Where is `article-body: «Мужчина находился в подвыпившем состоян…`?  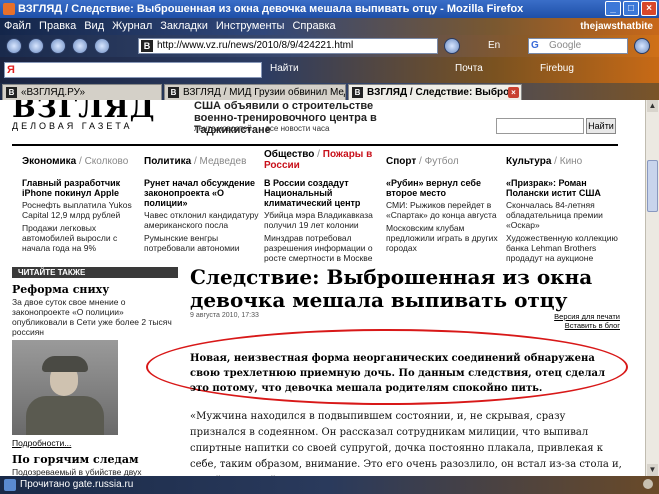
article-body: «Мужчина находился в подвыпившем состоян… is located at coordinates (406, 443).